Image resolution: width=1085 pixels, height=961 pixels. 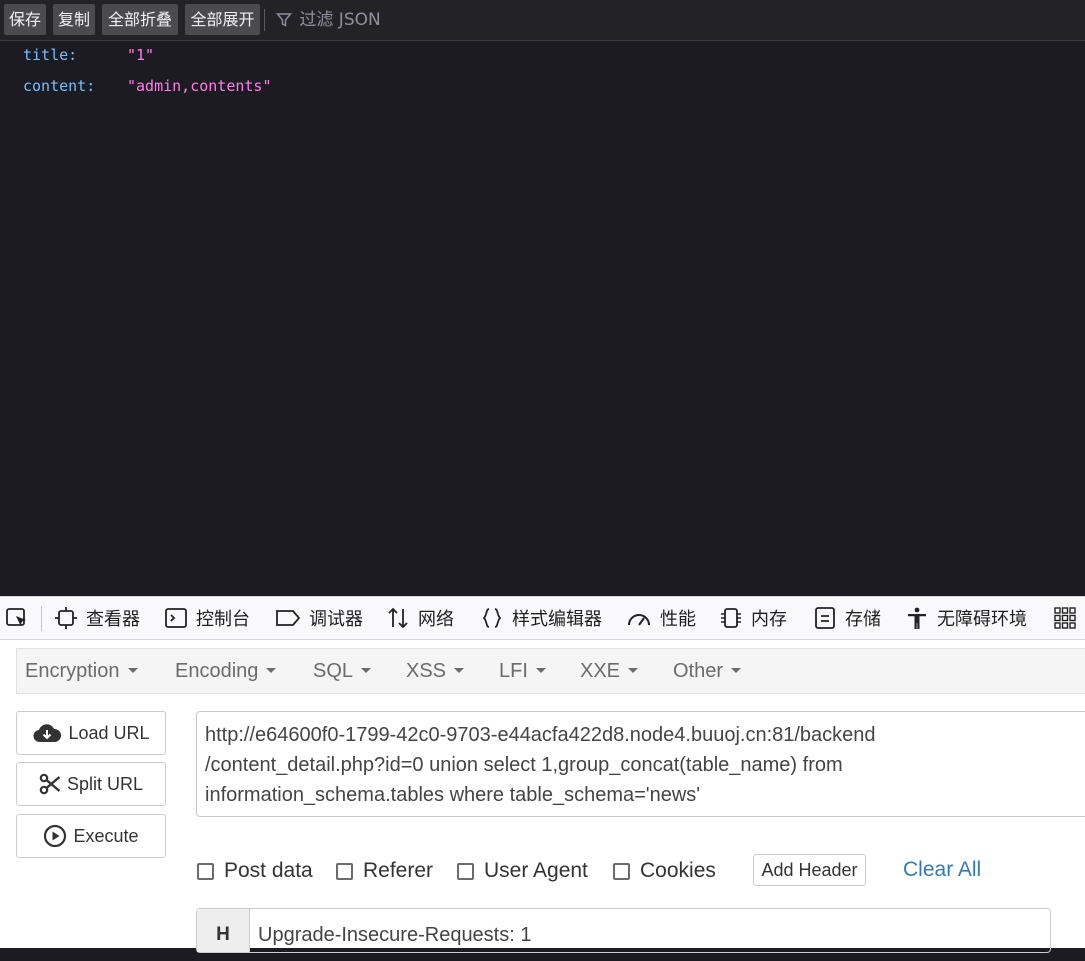 I want to click on tab-label: 样式编辑器, so click(x=557, y=619).